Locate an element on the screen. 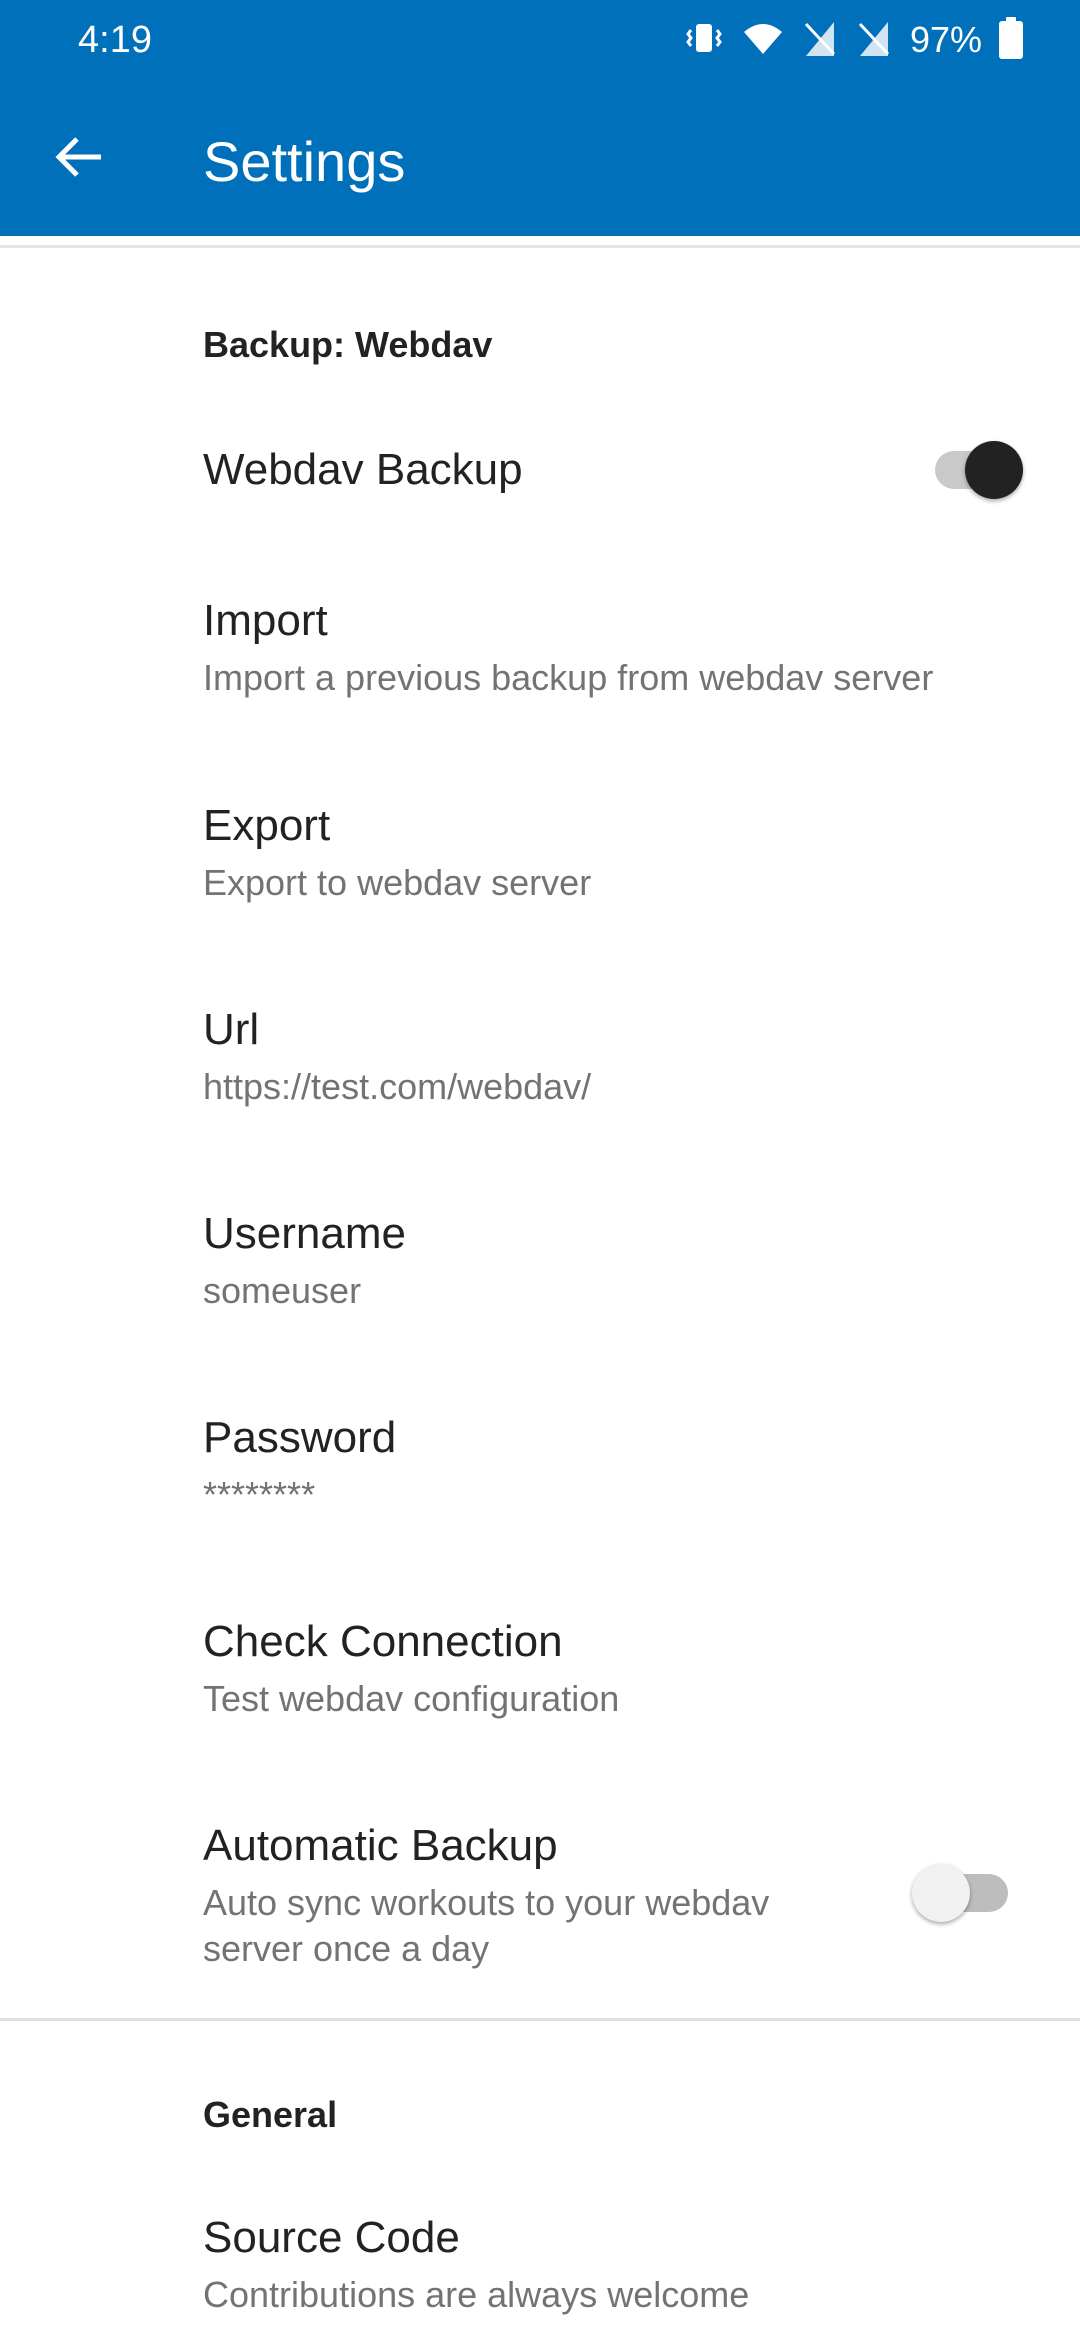 Image resolution: width=1080 pixels, height=2340 pixels. pref-url: Url https://test.com/webdav/ is located at coordinates (540, 1059).